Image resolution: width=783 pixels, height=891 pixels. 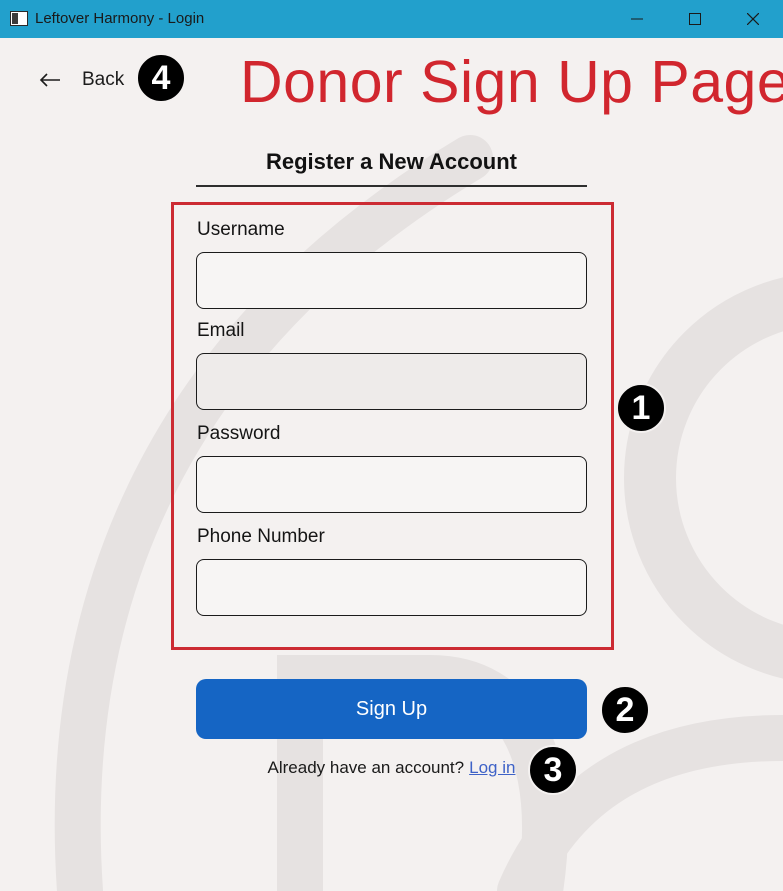 What do you see at coordinates (391, 280) in the screenshot?
I see `username-input` at bounding box center [391, 280].